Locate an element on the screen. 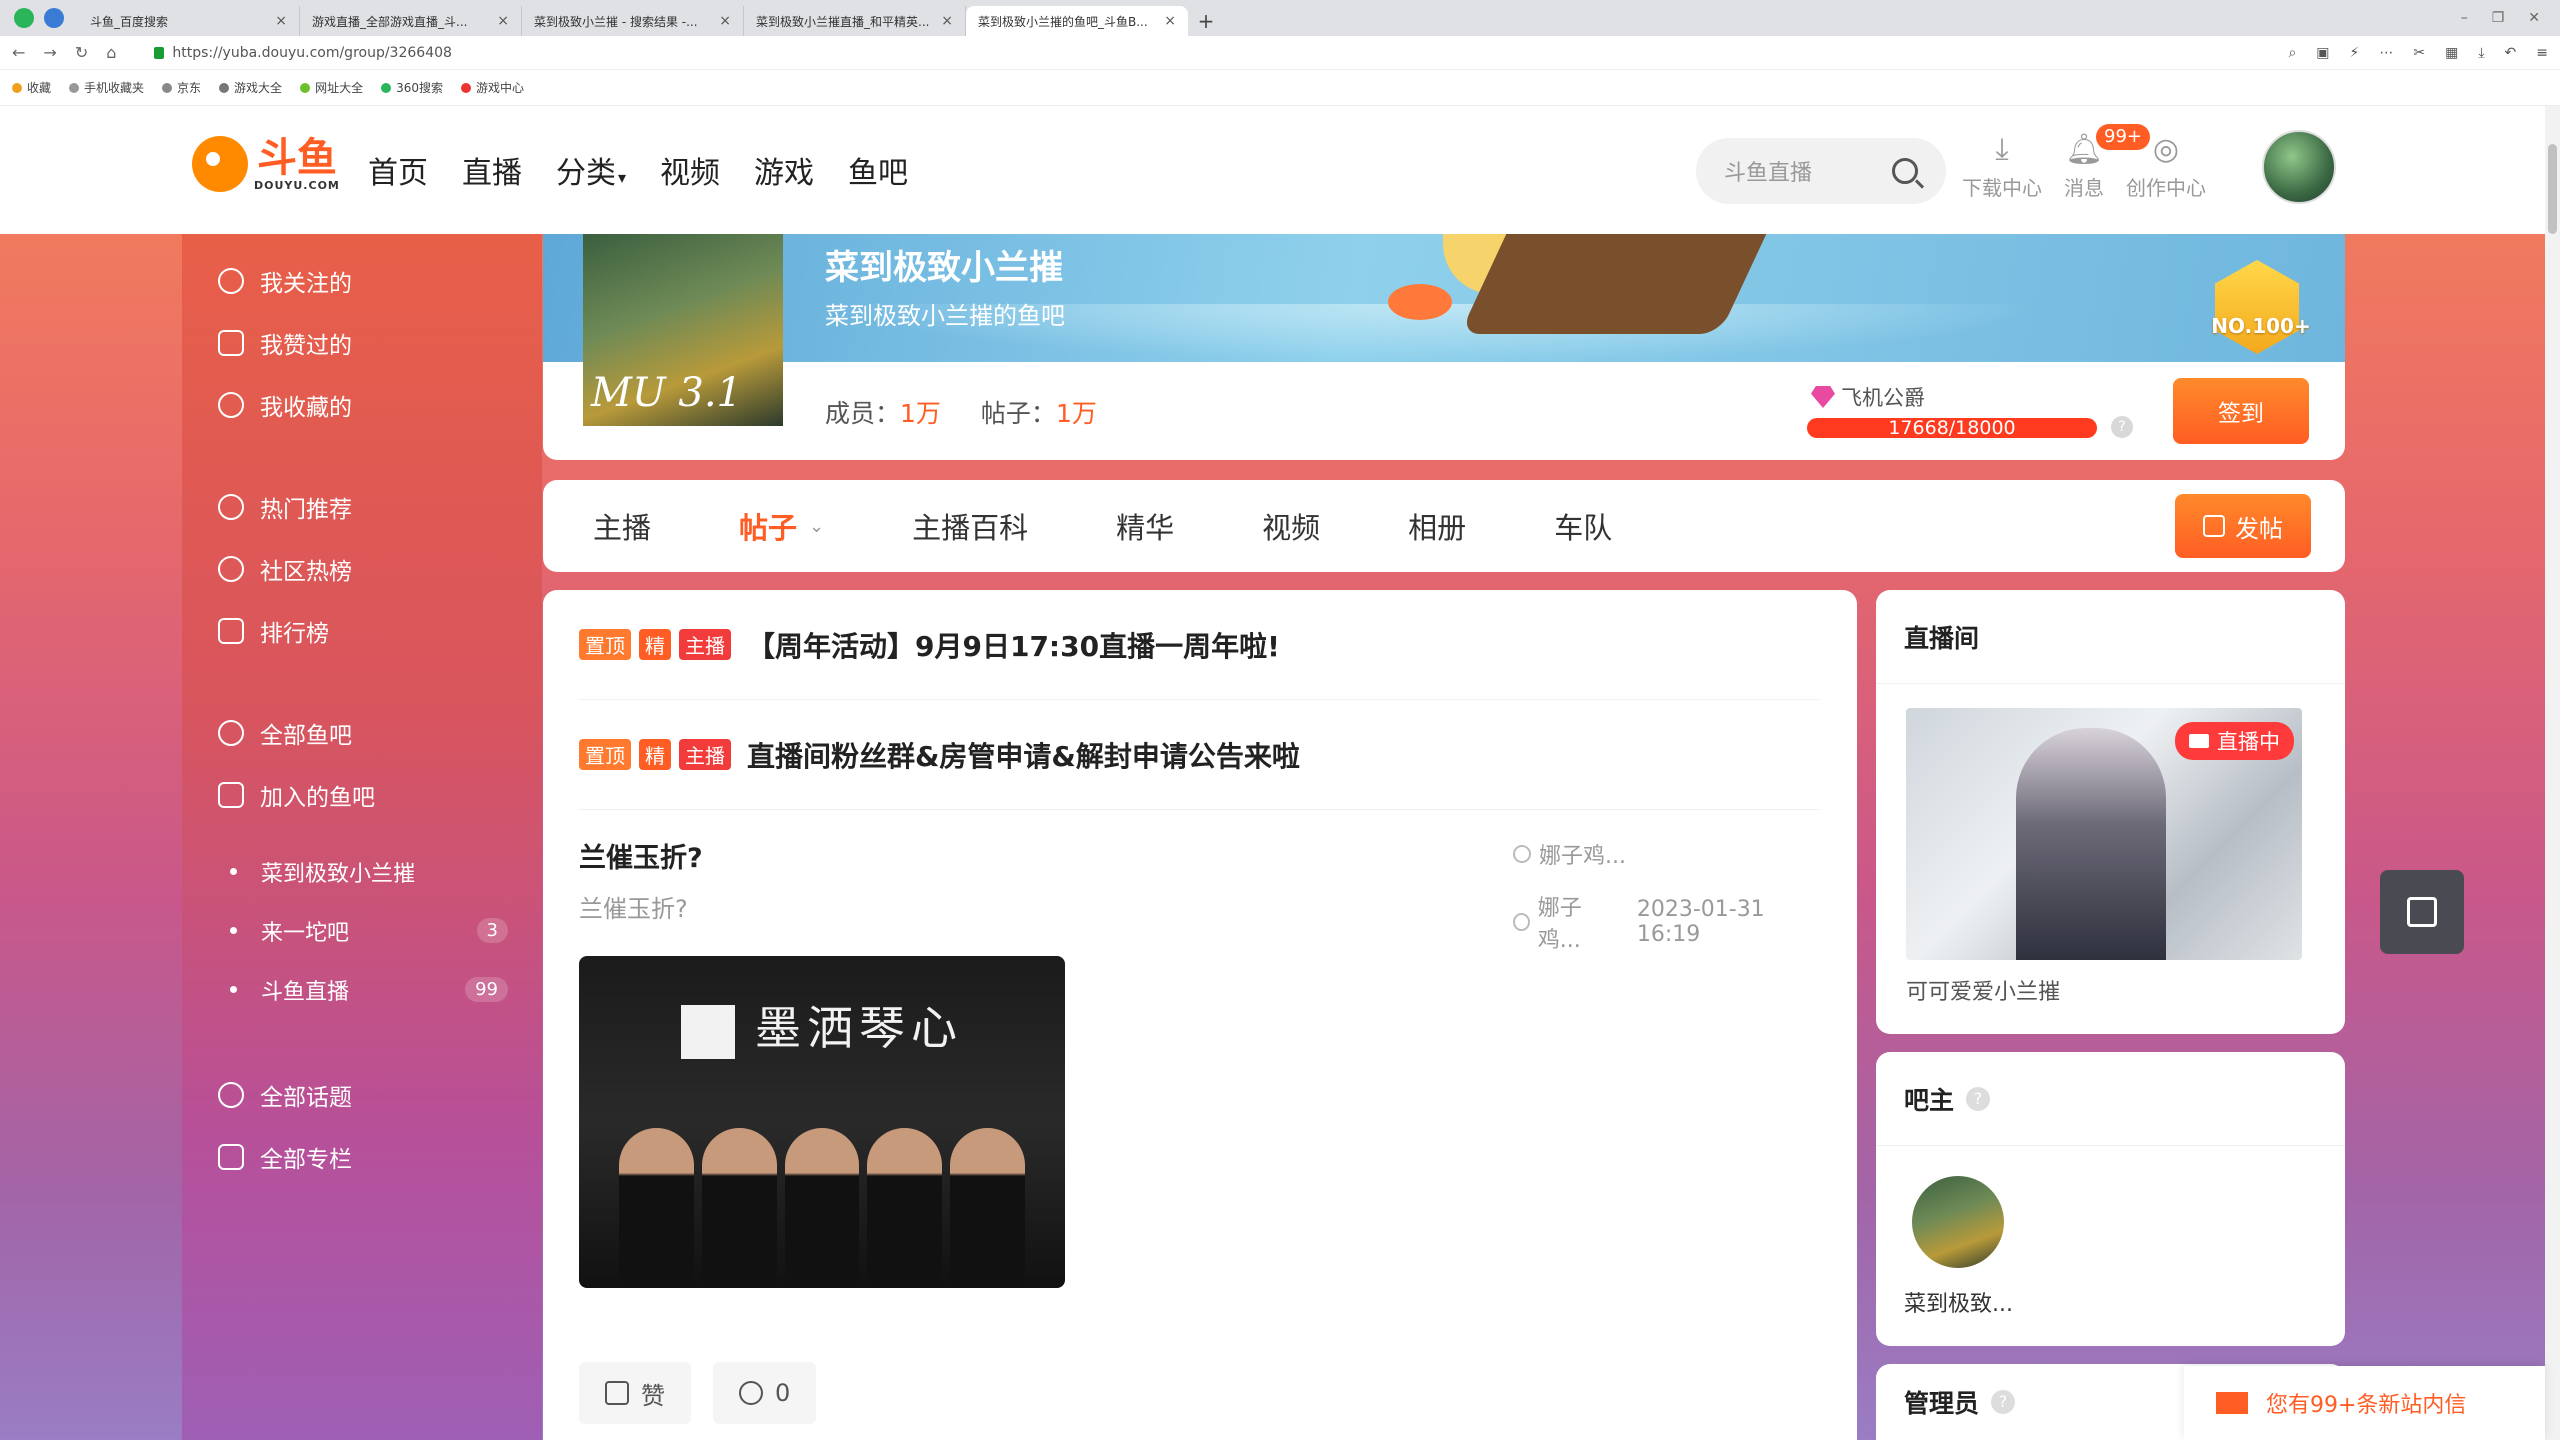  tab-team: 车队 is located at coordinates (1583, 526).